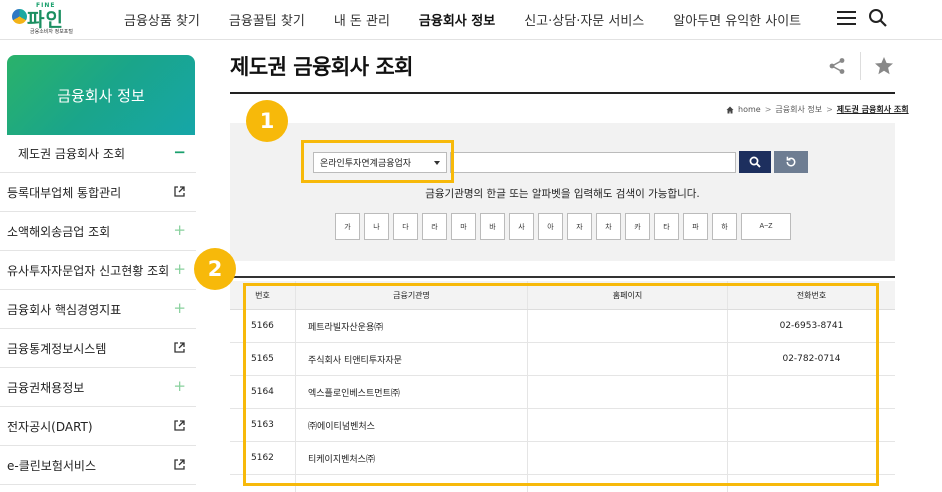 The height and width of the screenshot is (492, 942). Describe the element at coordinates (179, 152) in the screenshot. I see `minus-icon: −` at that location.